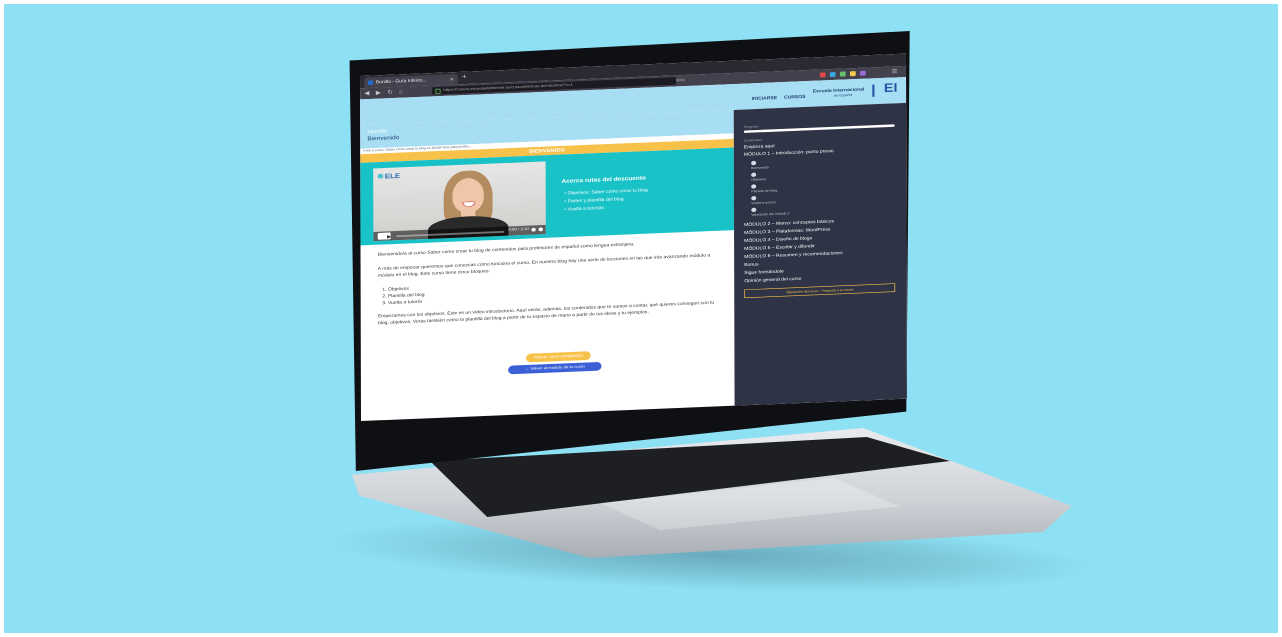 This screenshot has height=637, width=1282. What do you see at coordinates (606, 192) in the screenshot?
I see `intro-item: Objetivos: Saber cómo crear tu blog` at bounding box center [606, 192].